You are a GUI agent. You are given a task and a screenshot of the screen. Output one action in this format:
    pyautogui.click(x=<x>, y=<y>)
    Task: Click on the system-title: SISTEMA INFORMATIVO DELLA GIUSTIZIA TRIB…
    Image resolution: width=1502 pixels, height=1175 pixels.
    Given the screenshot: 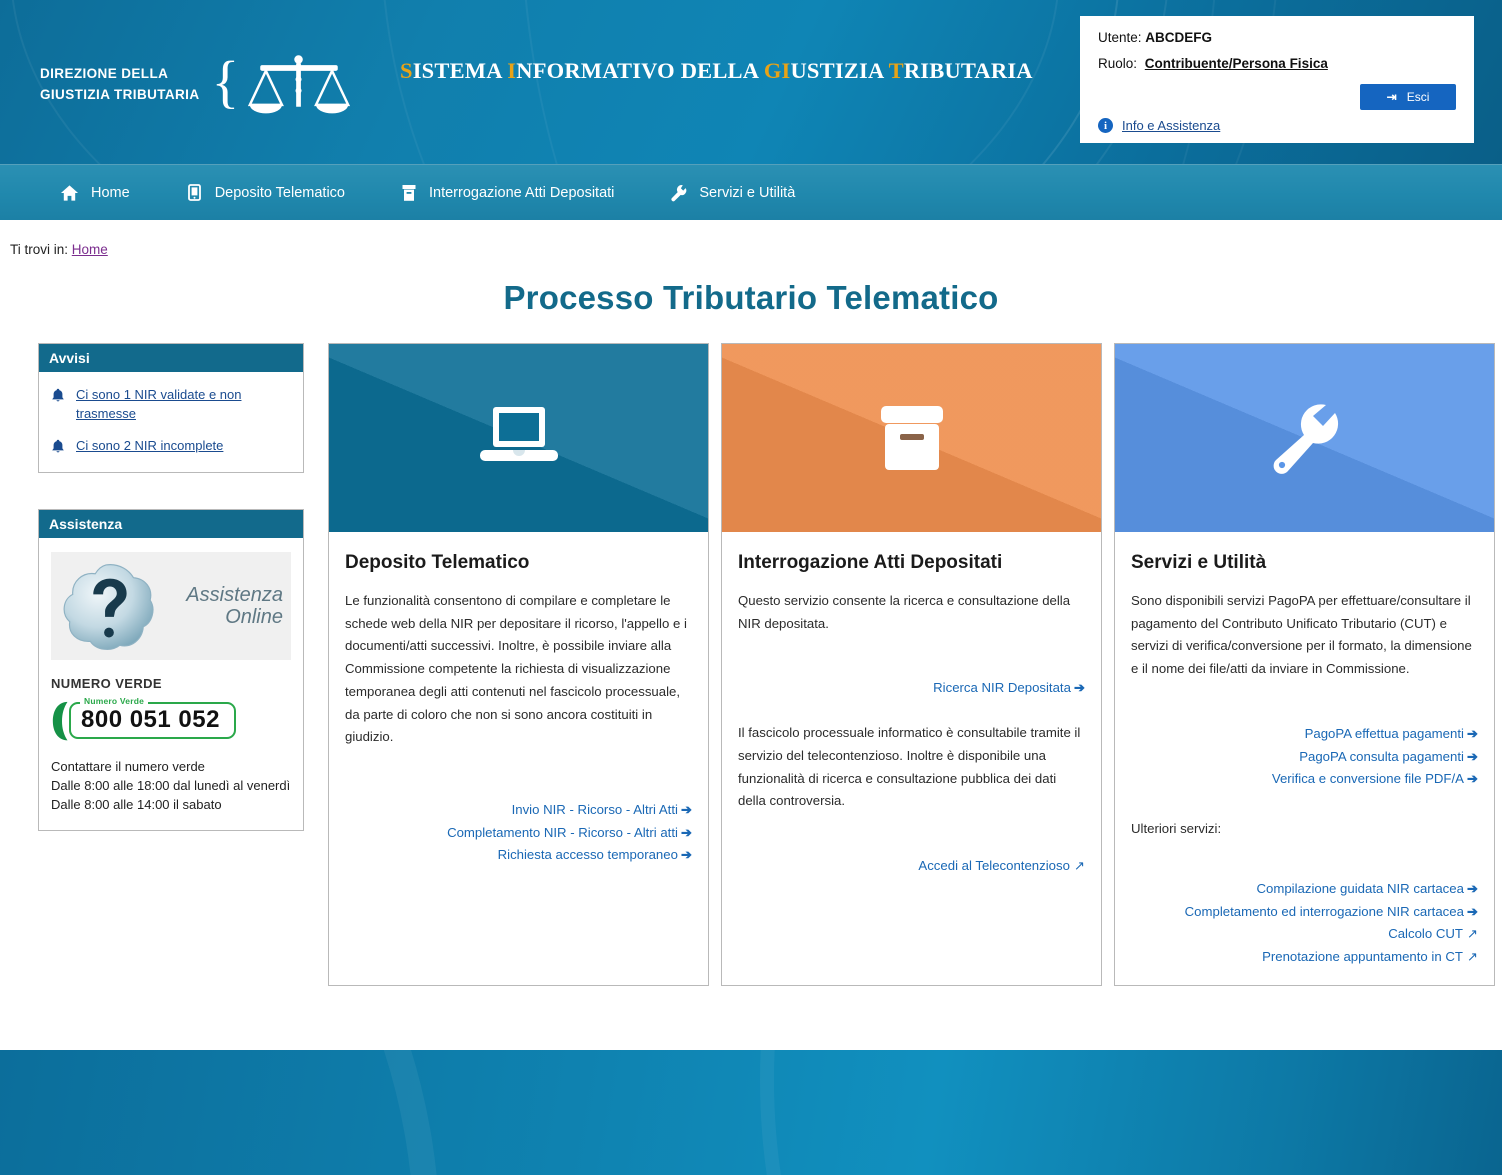 What is the action you would take?
    pyautogui.click(x=716, y=70)
    